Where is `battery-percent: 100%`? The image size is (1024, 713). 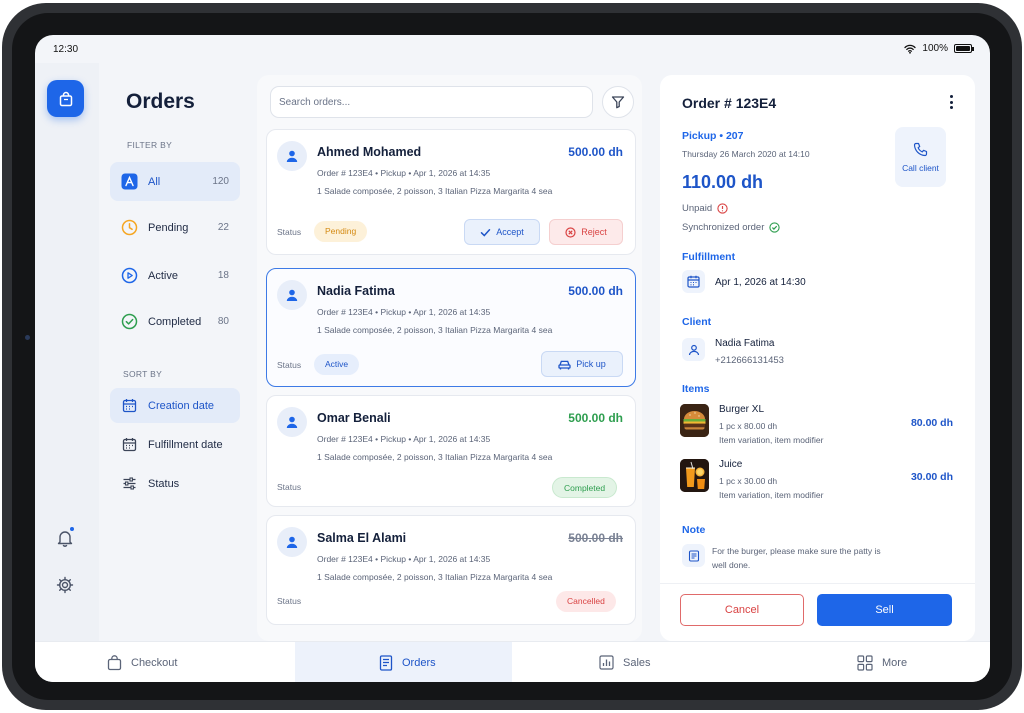
battery-percent: 100% is located at coordinates (935, 48).